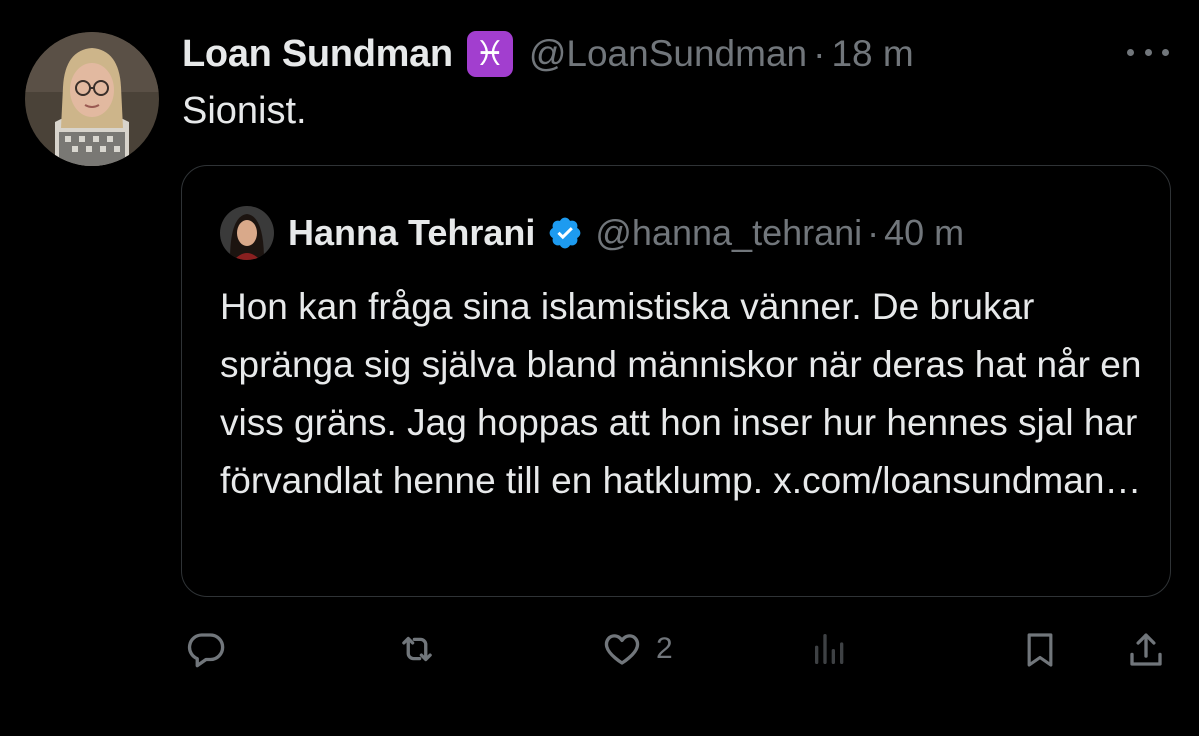 The height and width of the screenshot is (736, 1199). I want to click on quoted-display-name: Hanna Tehrani, so click(411, 233).